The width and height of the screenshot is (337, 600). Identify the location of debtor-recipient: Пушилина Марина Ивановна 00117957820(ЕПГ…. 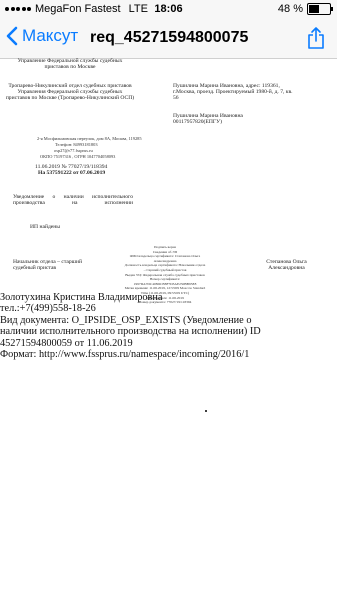
(208, 119).